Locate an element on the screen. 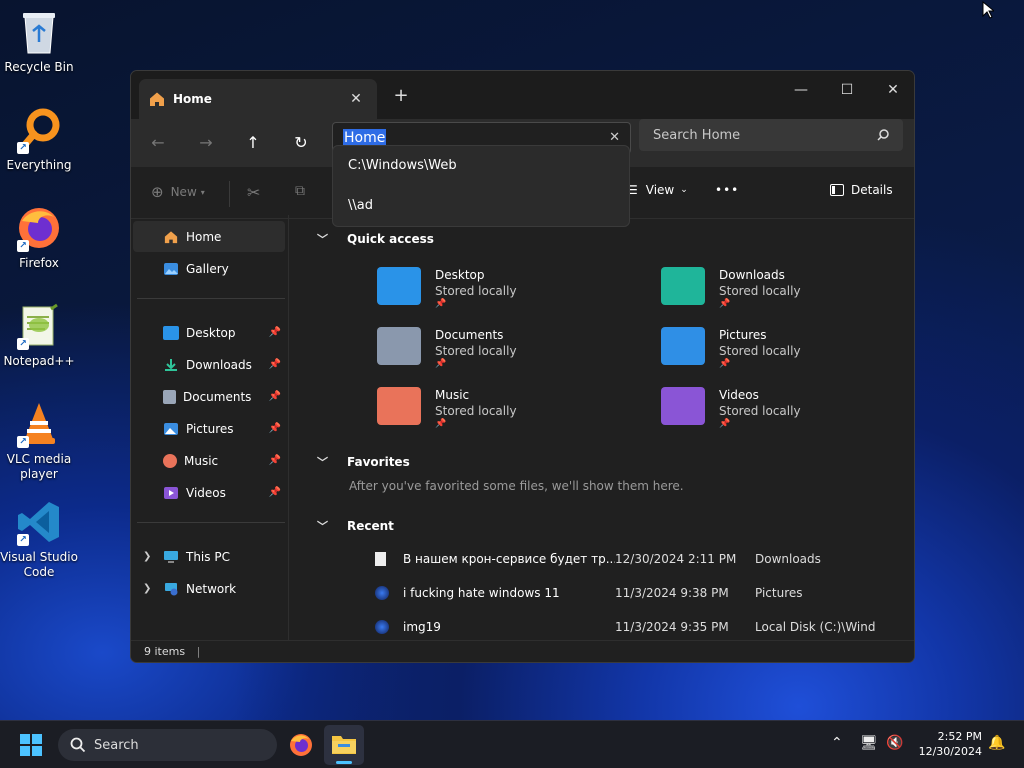 This screenshot has width=1024, height=768. address-suggestions-dropdown: C:\Windows\Web \\ad is located at coordinates (481, 186).